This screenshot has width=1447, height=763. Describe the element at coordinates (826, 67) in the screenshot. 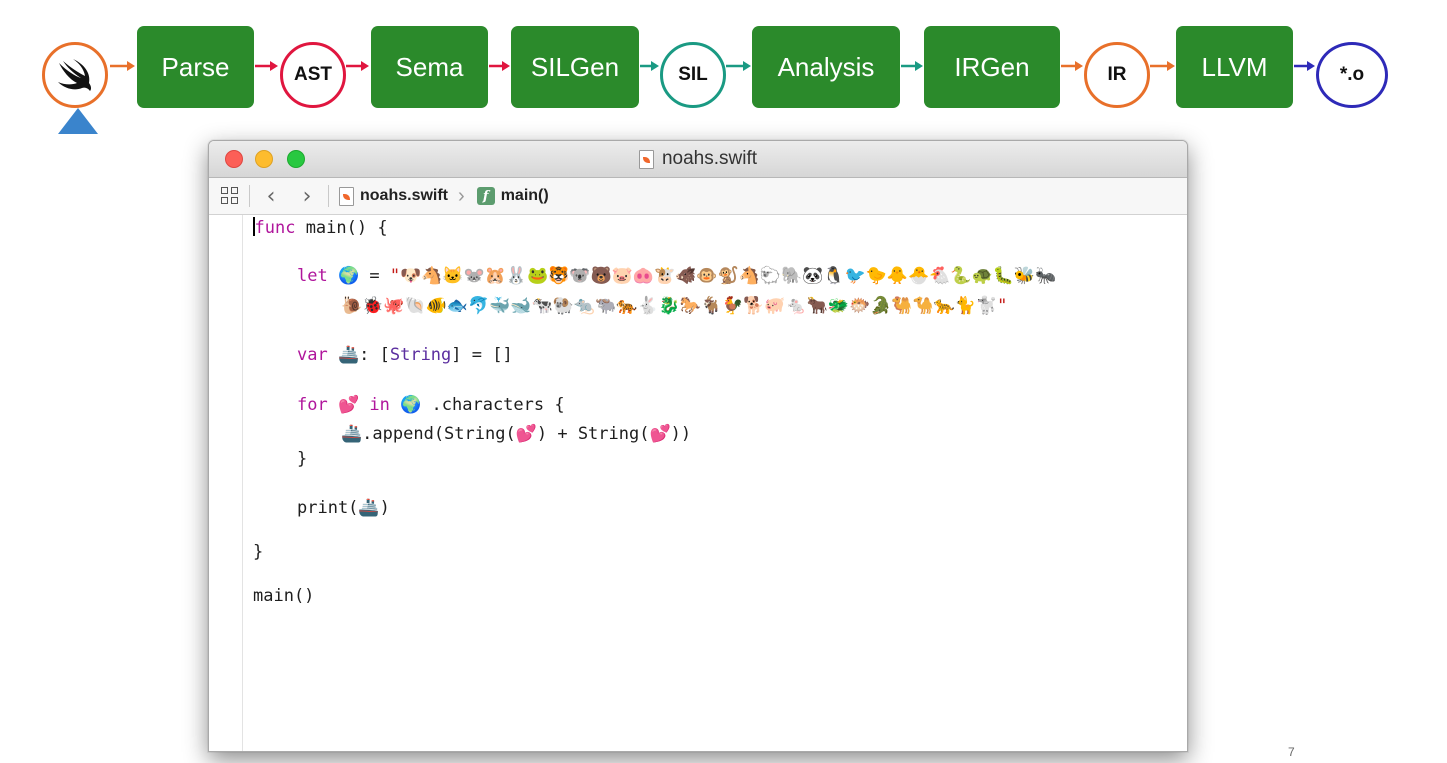

I see `stage-analysis: Analysis` at that location.